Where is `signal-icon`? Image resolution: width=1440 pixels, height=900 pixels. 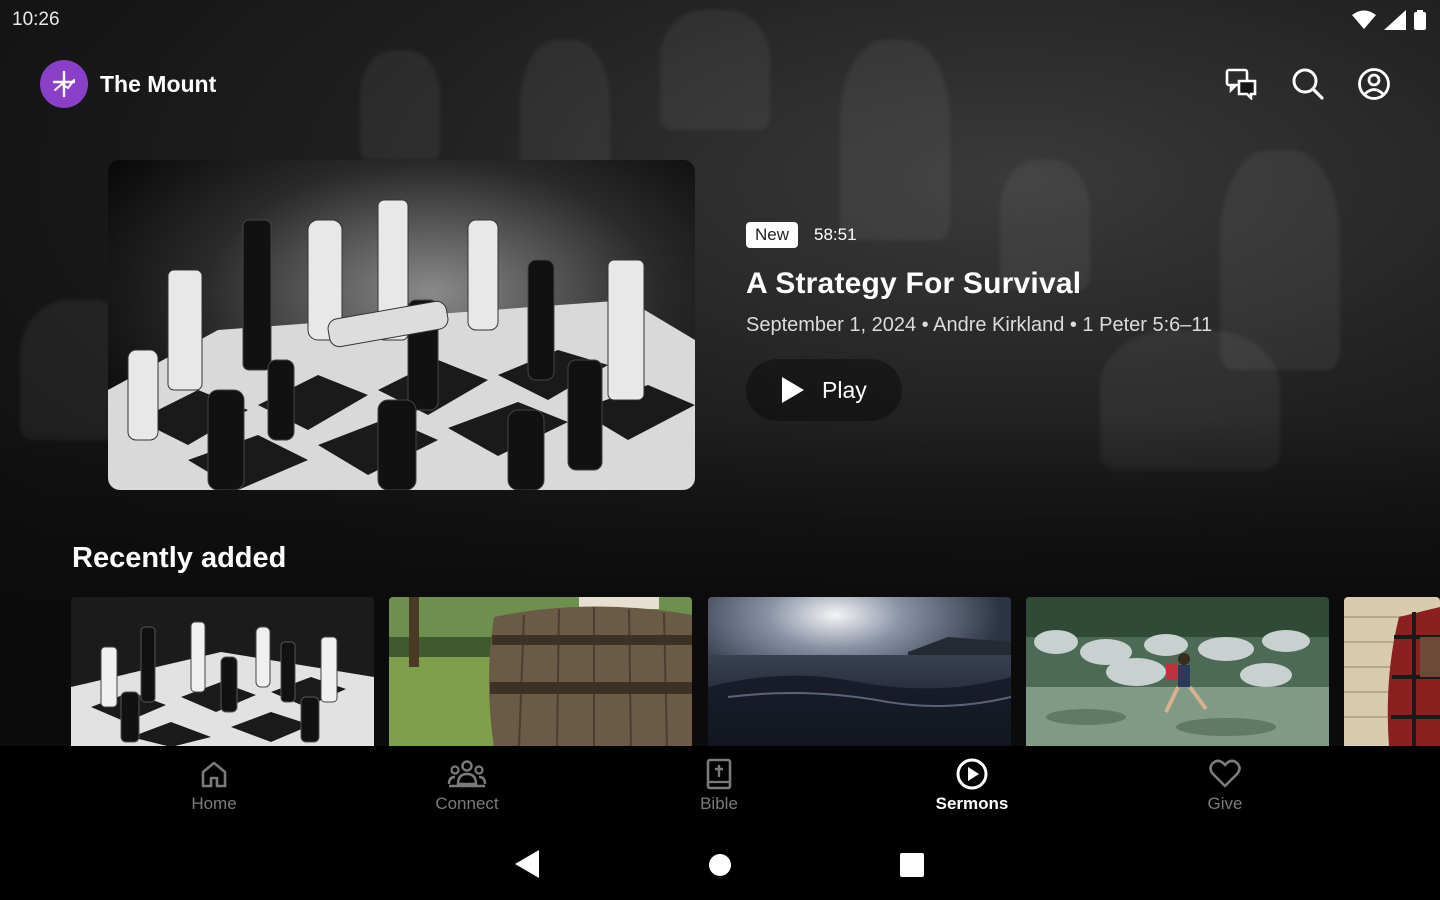 signal-icon is located at coordinates (1395, 20).